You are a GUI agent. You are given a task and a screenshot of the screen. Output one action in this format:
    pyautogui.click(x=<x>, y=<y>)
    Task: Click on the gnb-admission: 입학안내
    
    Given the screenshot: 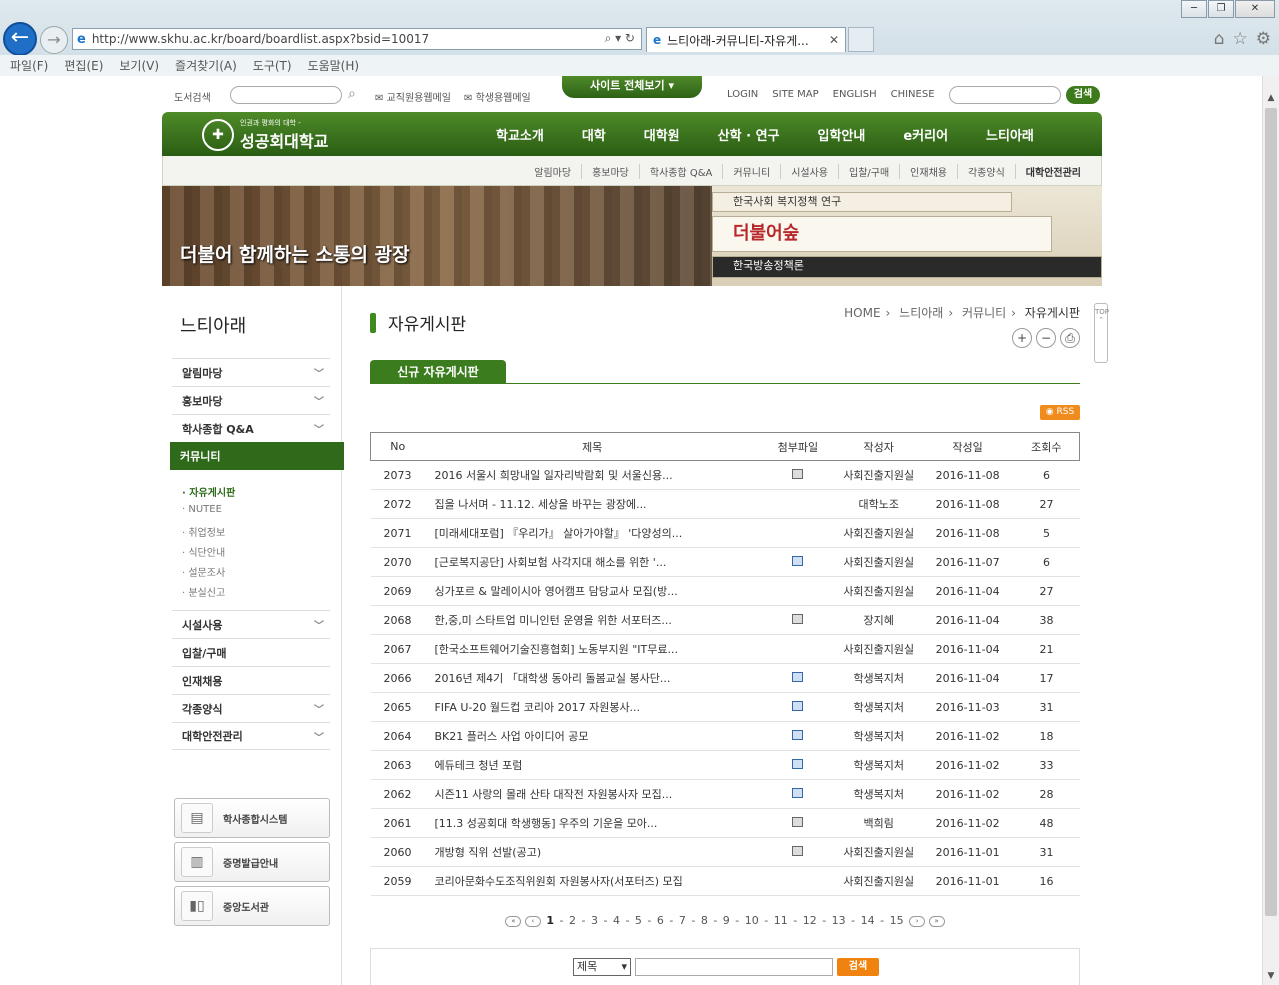 What is the action you would take?
    pyautogui.click(x=842, y=134)
    